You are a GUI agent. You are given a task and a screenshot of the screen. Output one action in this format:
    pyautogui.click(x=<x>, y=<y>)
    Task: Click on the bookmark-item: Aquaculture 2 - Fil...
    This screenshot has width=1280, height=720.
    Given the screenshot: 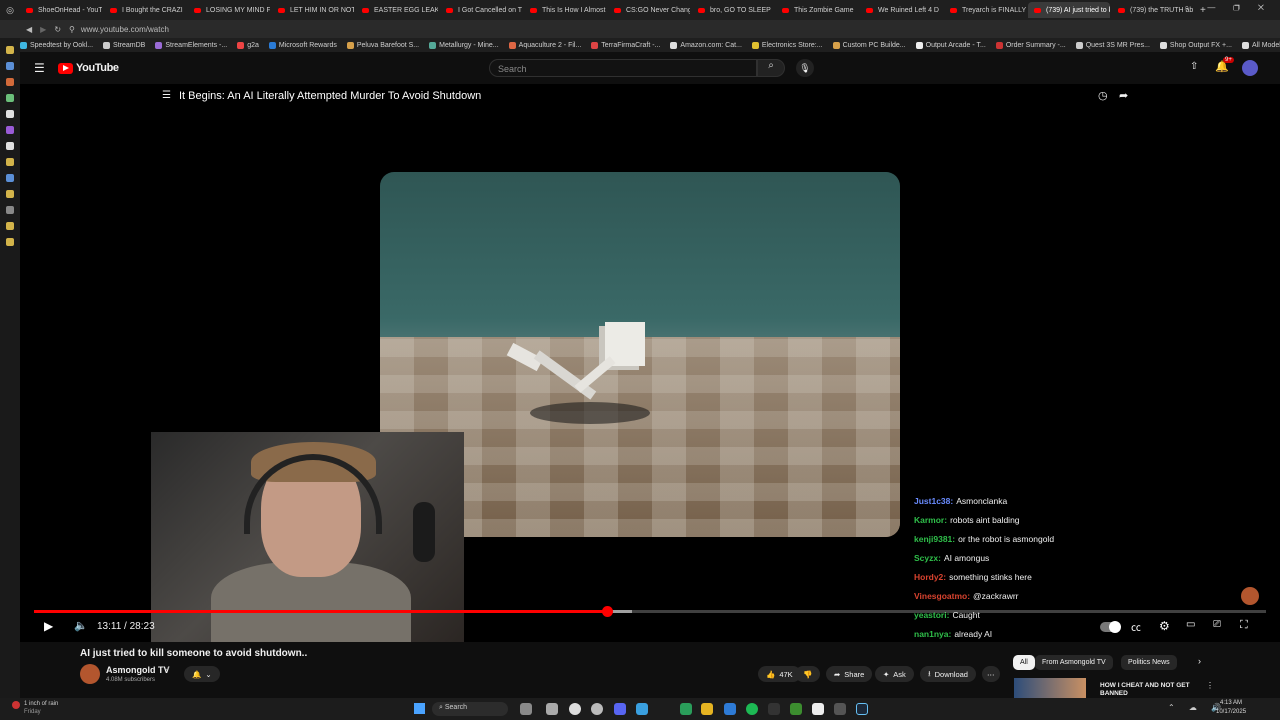 What is the action you would take?
    pyautogui.click(x=544, y=45)
    